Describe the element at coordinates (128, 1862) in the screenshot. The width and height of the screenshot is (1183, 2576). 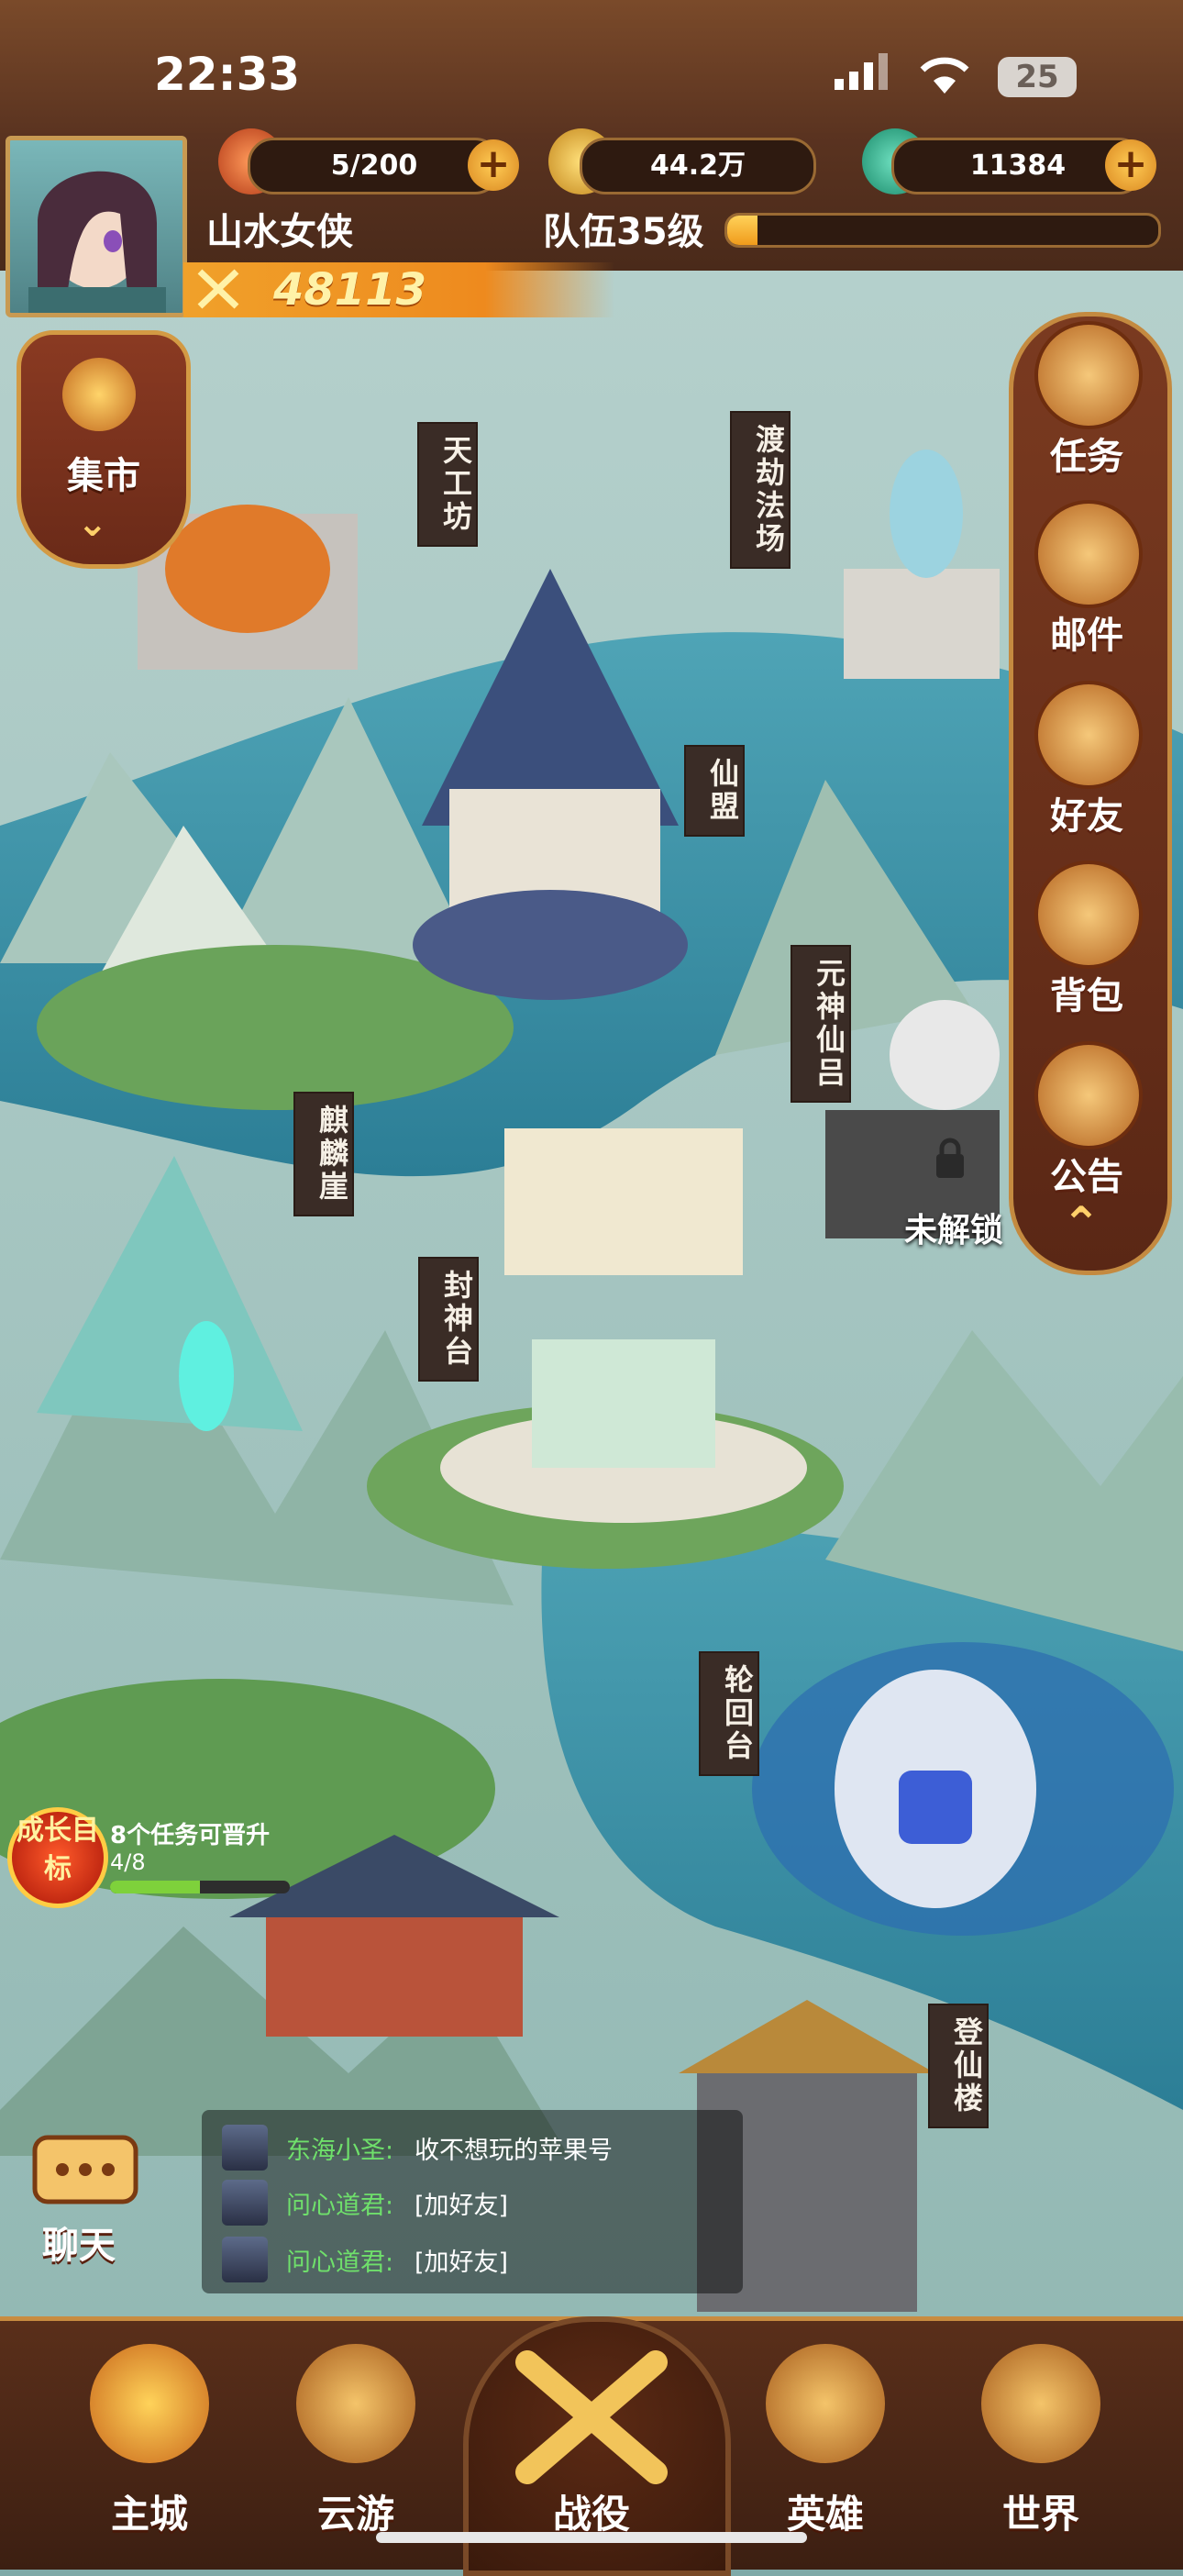
I see `goal-count: 4/8` at that location.